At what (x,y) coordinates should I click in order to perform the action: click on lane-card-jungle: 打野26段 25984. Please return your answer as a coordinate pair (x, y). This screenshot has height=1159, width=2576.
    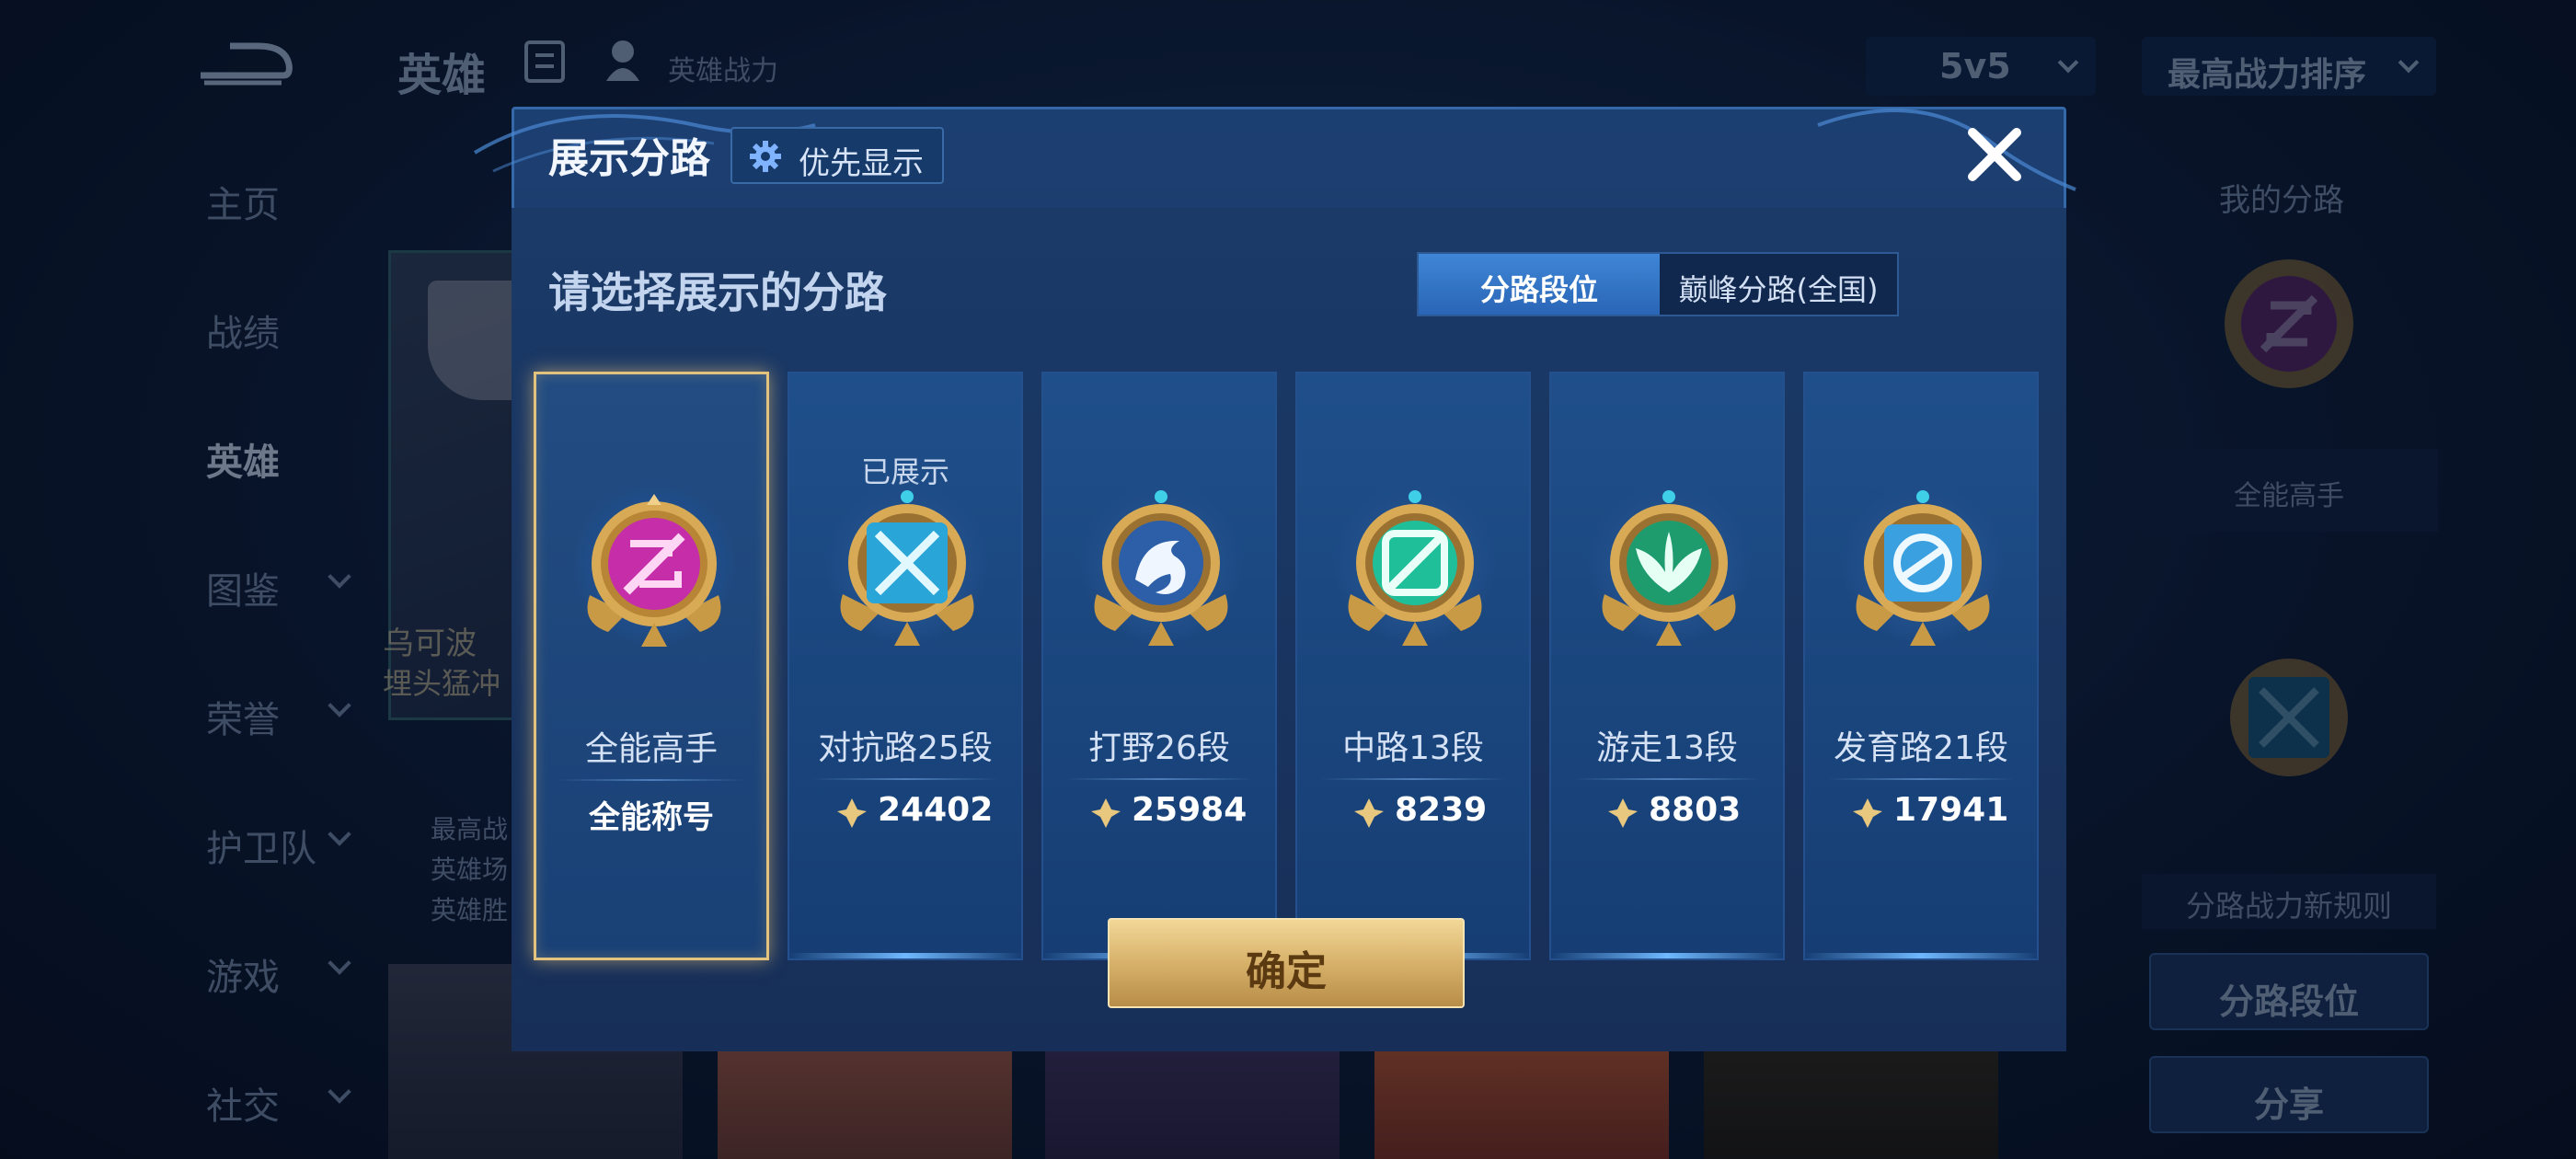
    Looking at the image, I should click on (1159, 666).